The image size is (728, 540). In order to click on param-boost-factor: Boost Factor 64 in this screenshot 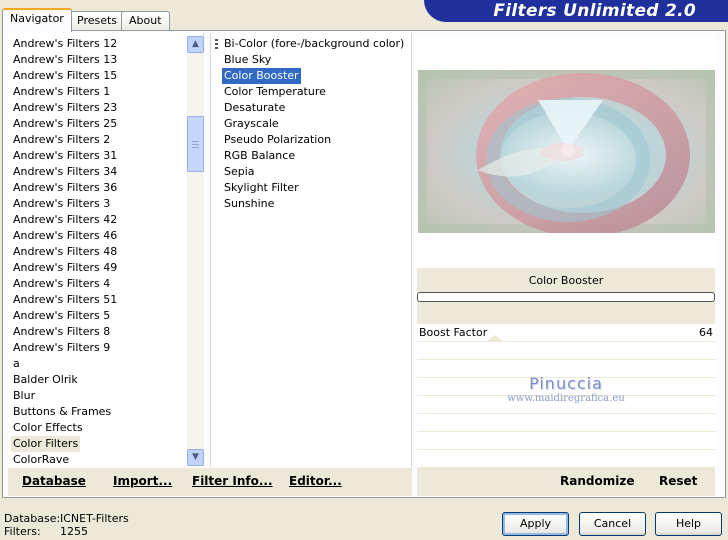, I will do `click(566, 333)`.